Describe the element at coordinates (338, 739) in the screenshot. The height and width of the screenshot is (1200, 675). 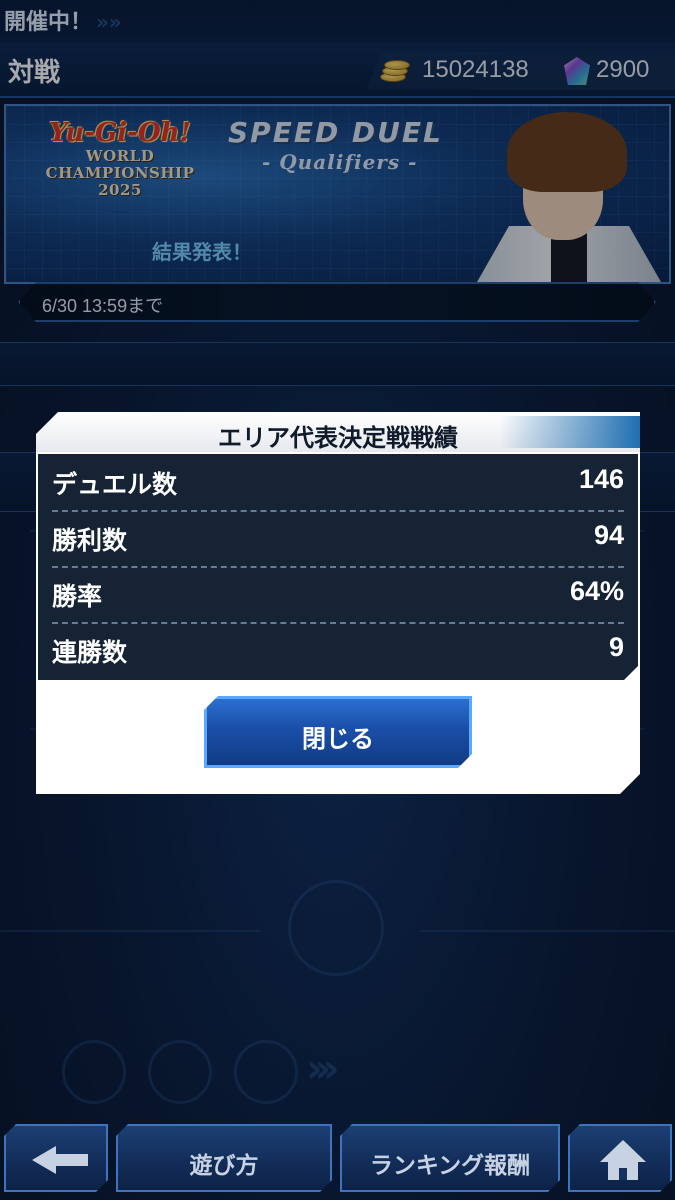
I see `close-button-label: 閉じる` at that location.